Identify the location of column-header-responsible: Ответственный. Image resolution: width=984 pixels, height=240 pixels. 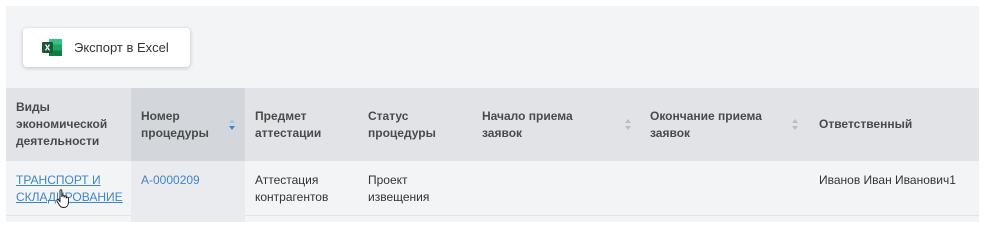
(896, 124).